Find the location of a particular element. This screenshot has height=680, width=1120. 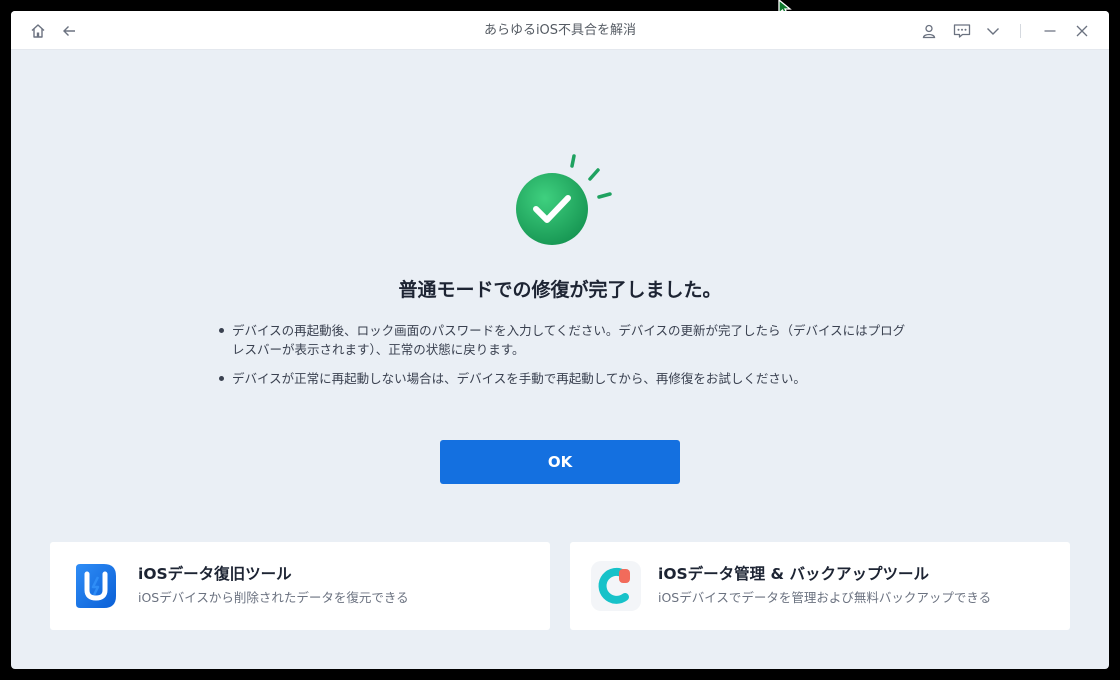

minimize-icon is located at coordinates (1050, 30).